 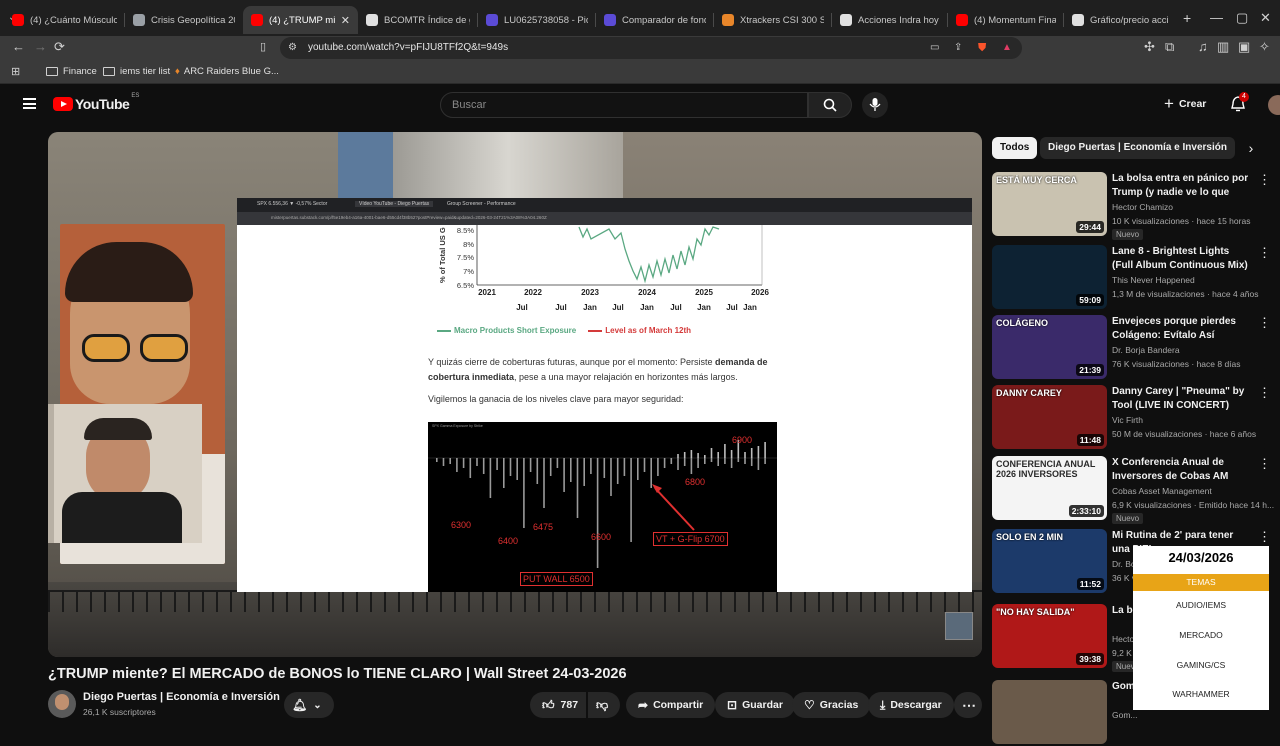 I want to click on site-info-icon: ⚙, so click(x=292, y=48).